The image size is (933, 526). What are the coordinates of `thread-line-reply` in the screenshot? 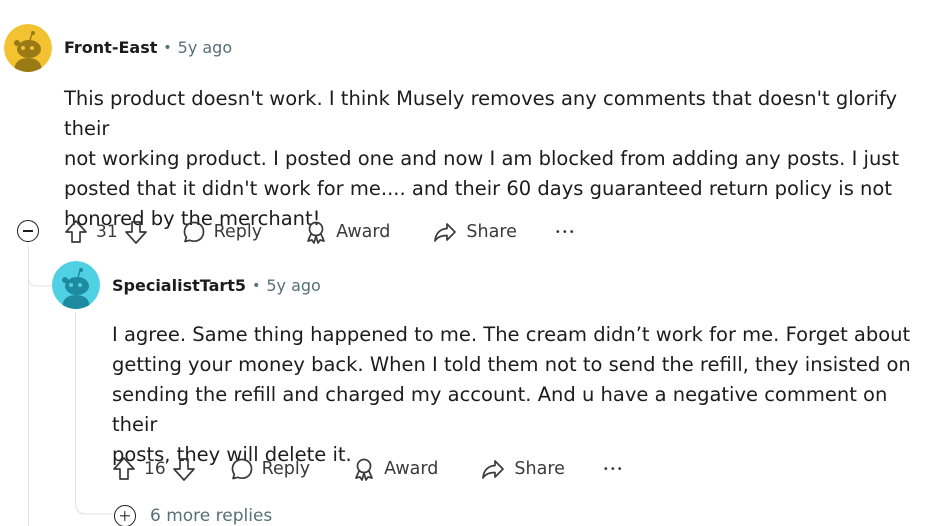 It's located at (75, 402).